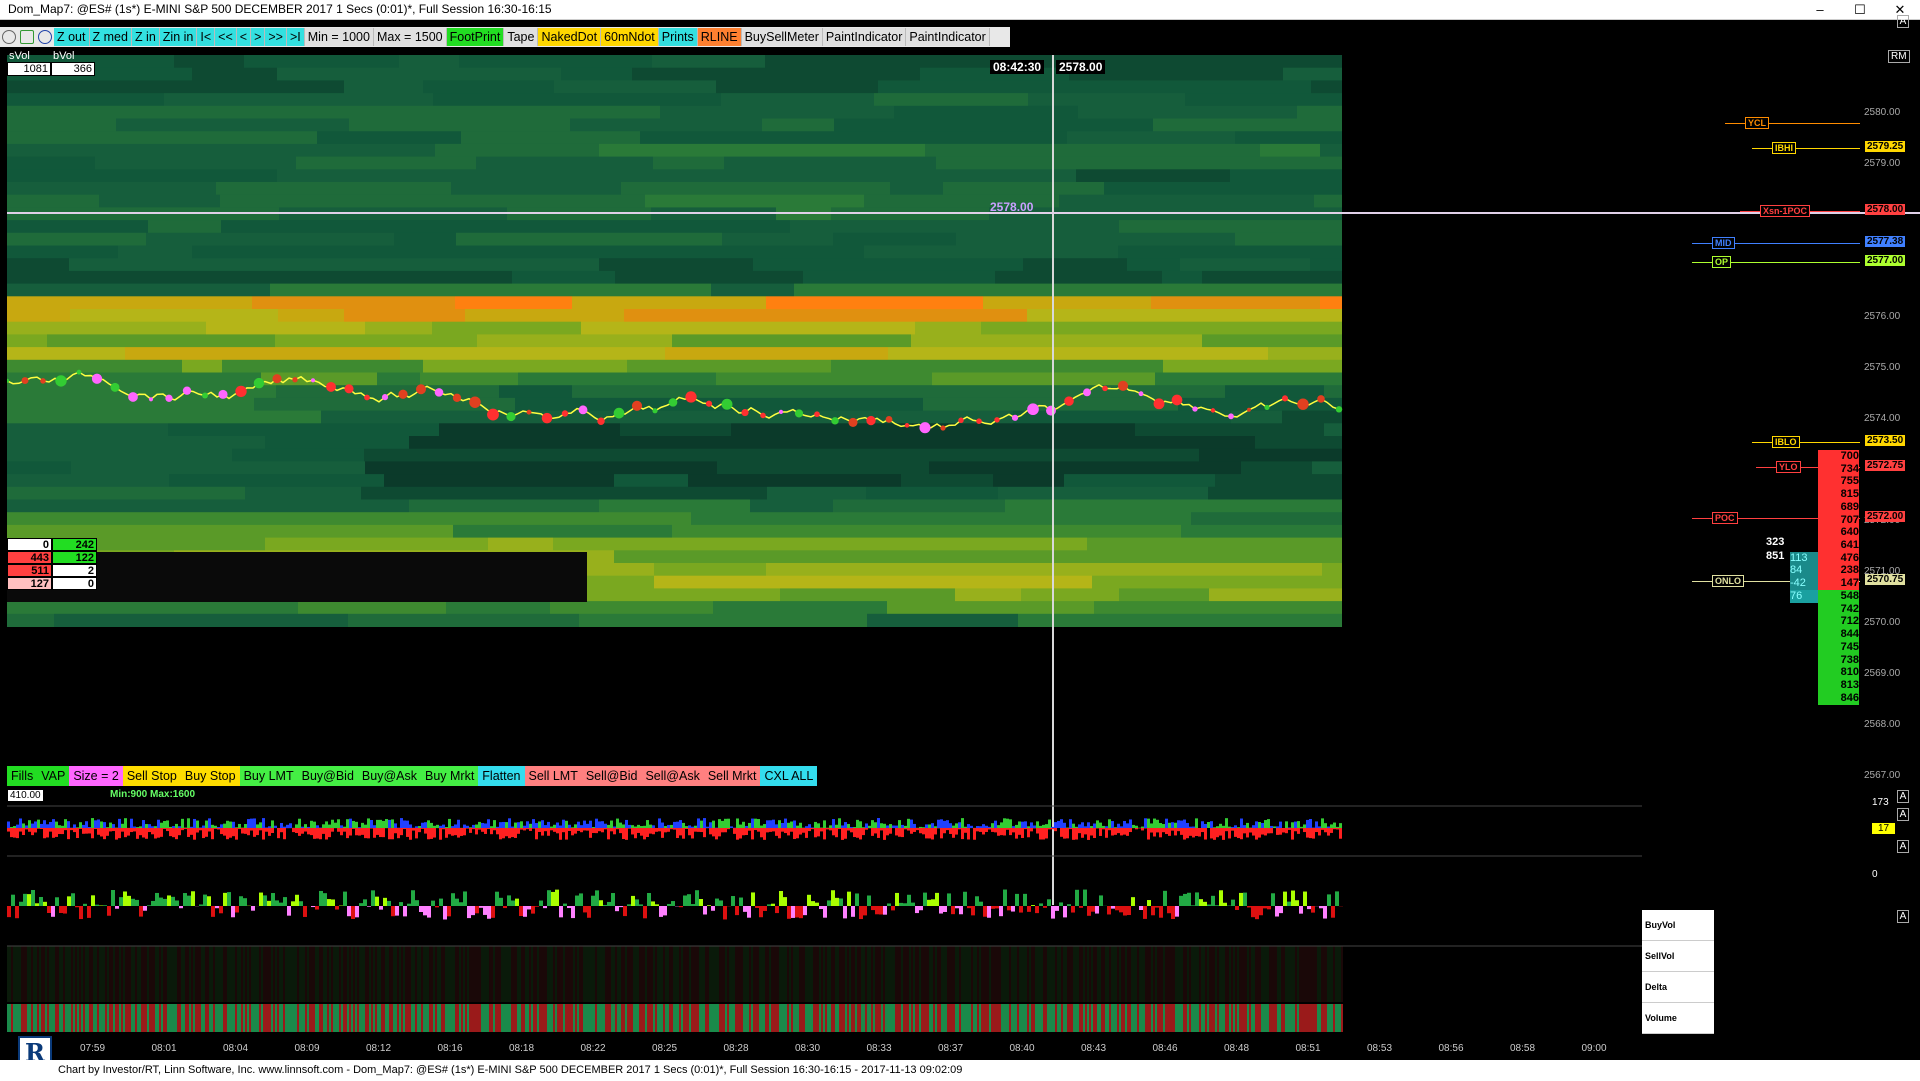 This screenshot has height=1081, width=1920. I want to click on toolbar-button-19: PaintIndicator, so click(864, 37).